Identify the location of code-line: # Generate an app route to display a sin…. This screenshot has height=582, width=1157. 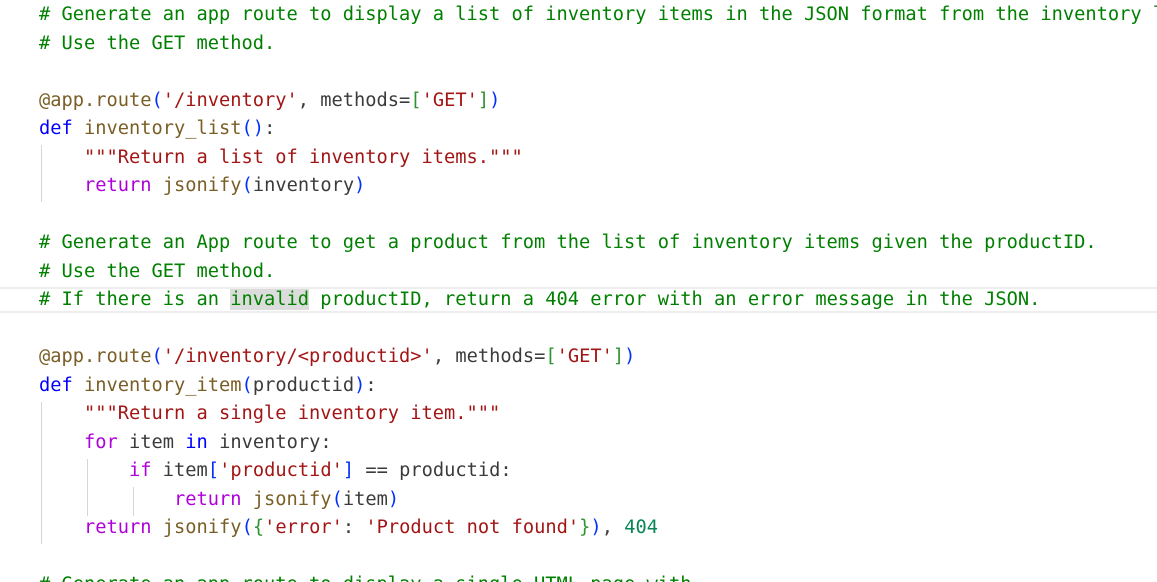
(388, 576).